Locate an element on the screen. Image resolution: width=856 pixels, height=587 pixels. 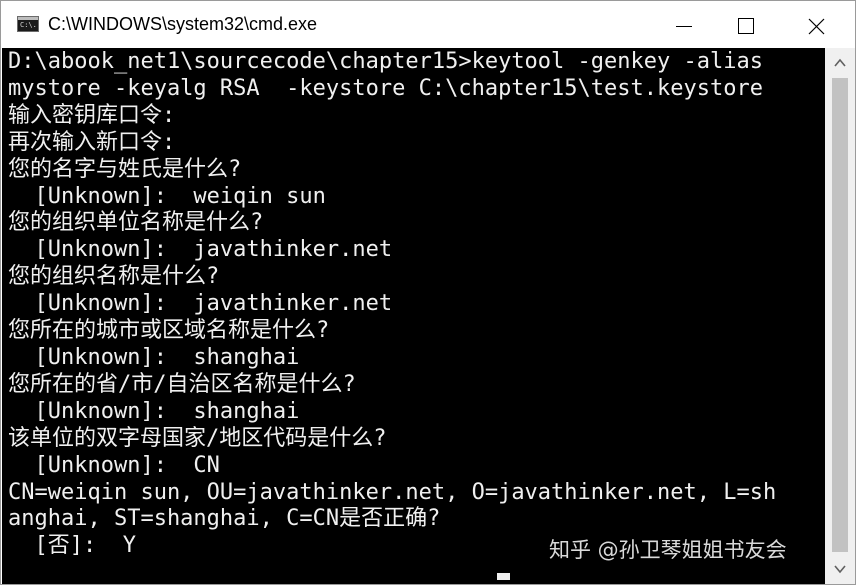
maximize-icon is located at coordinates (746, 26).